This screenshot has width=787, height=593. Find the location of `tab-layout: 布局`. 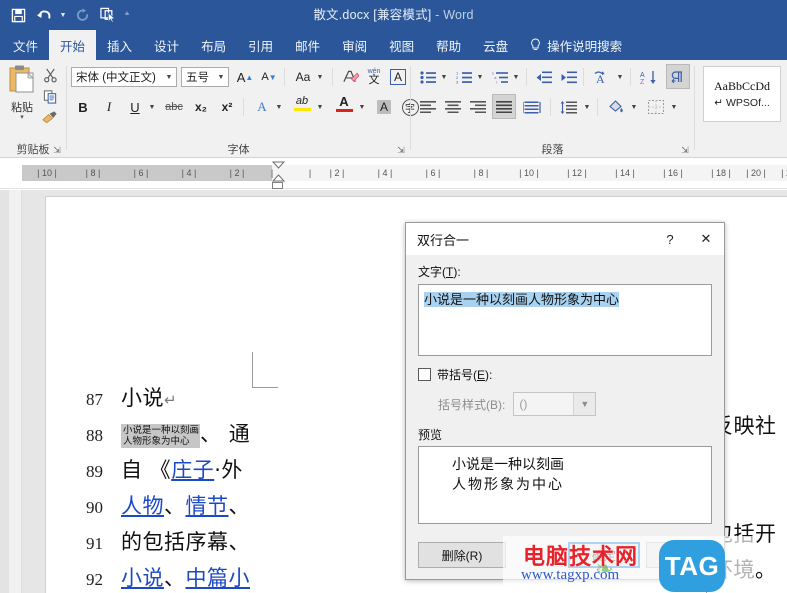

tab-layout: 布局 is located at coordinates (213, 45).